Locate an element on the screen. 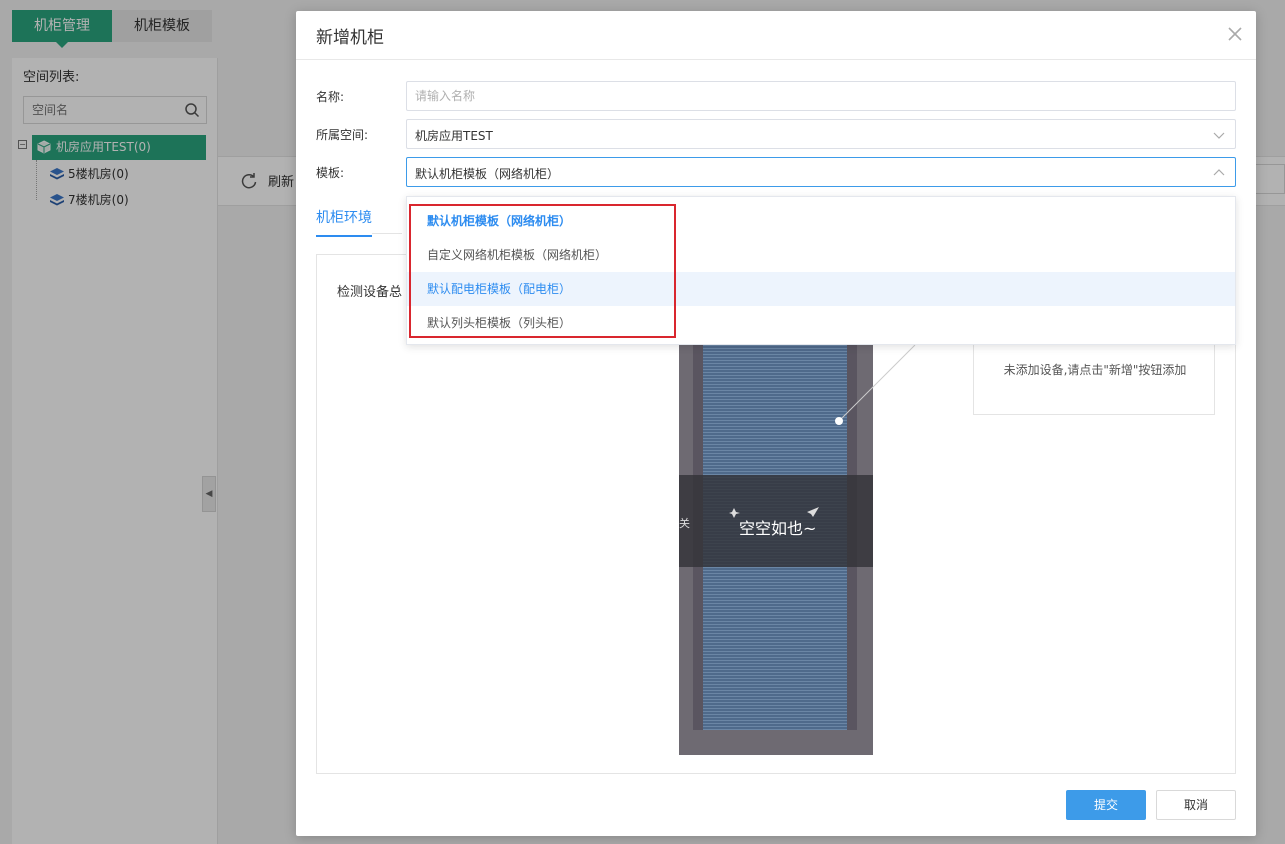  empty-state-text: 空空如也~ is located at coordinates (778, 528).